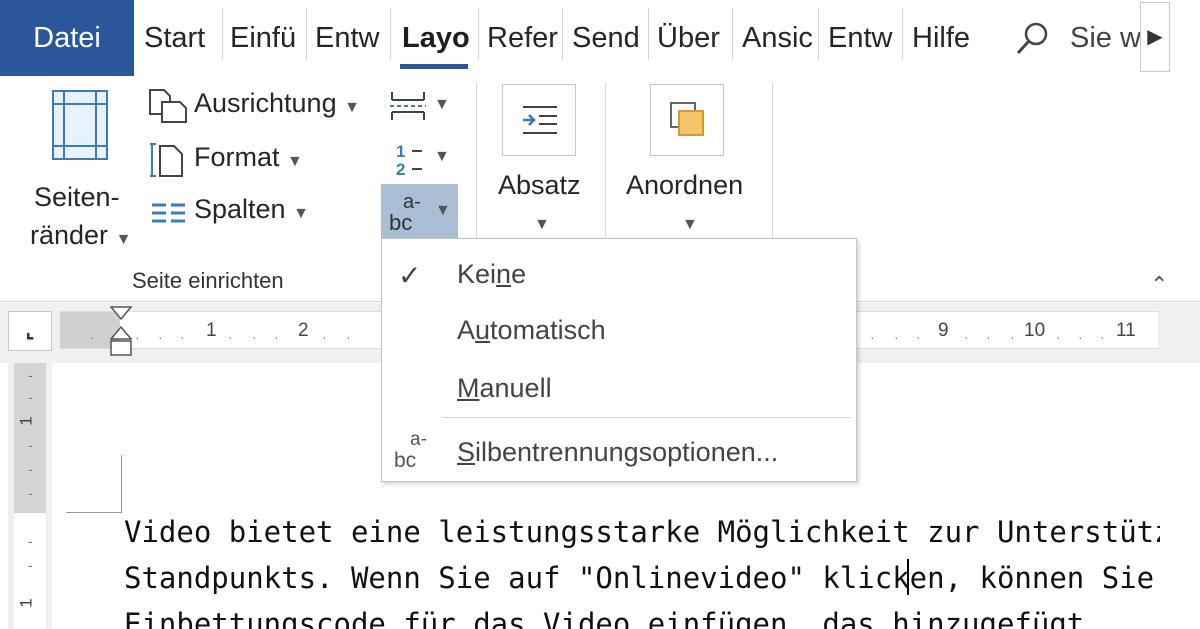  Describe the element at coordinates (30, 331) in the screenshot. I see `tab-stop-selector: ⌞` at that location.